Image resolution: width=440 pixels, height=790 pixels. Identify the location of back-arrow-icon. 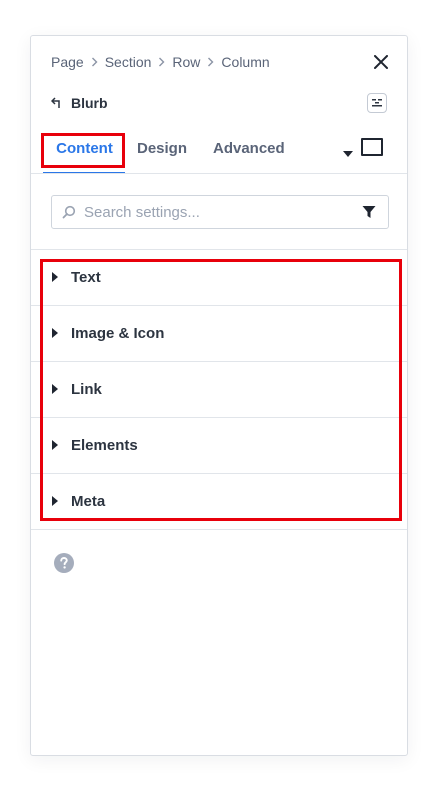
(57, 103).